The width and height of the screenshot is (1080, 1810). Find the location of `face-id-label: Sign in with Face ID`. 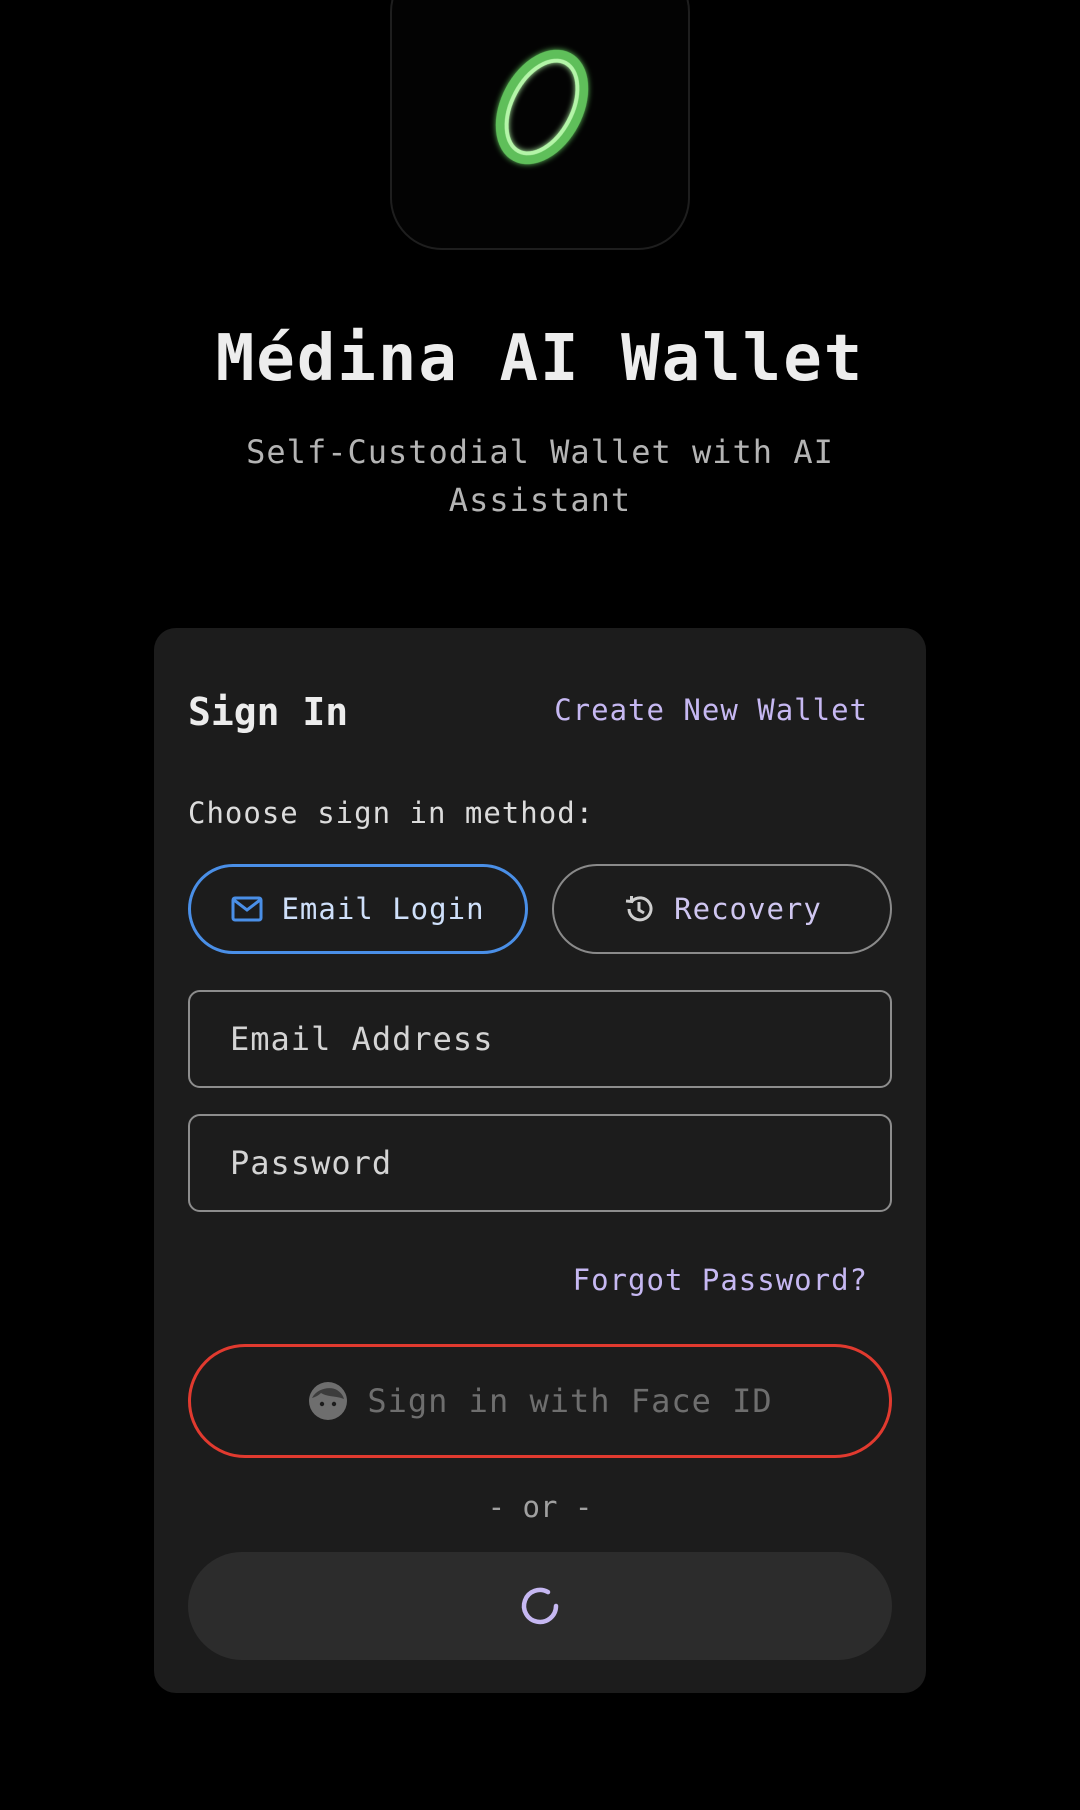

face-id-label: Sign in with Face ID is located at coordinates (570, 1401).